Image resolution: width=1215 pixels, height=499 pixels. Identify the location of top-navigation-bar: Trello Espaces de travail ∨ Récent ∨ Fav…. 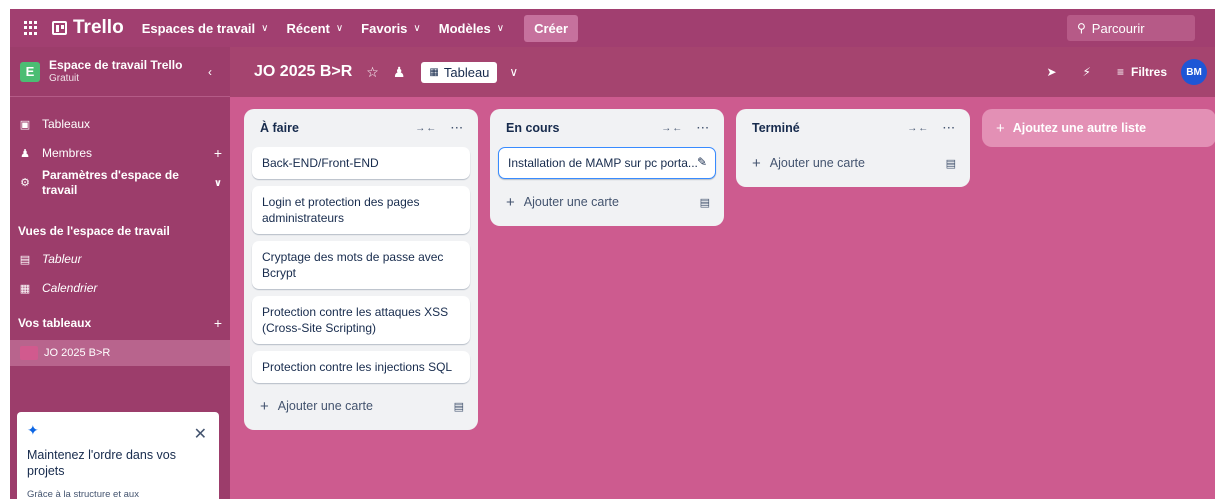
(612, 28).